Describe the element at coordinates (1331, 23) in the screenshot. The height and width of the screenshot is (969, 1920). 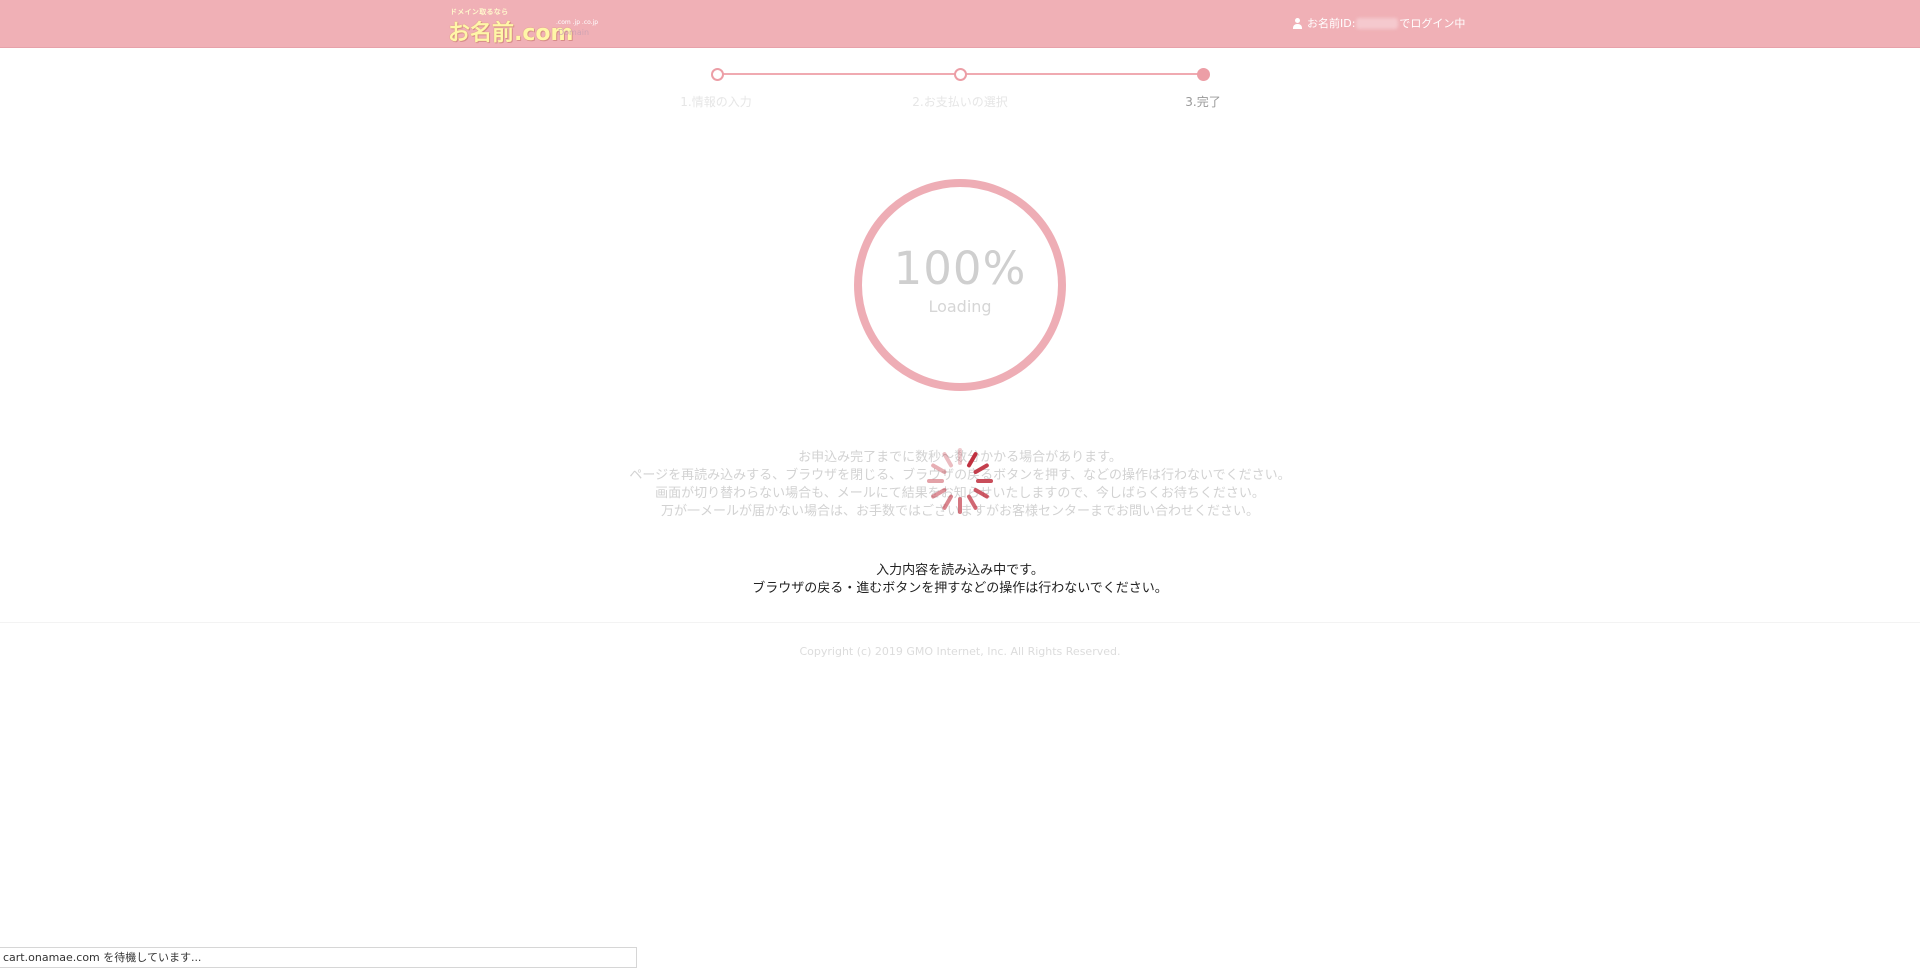
I see `login-id-prefix: お名前ID:` at that location.